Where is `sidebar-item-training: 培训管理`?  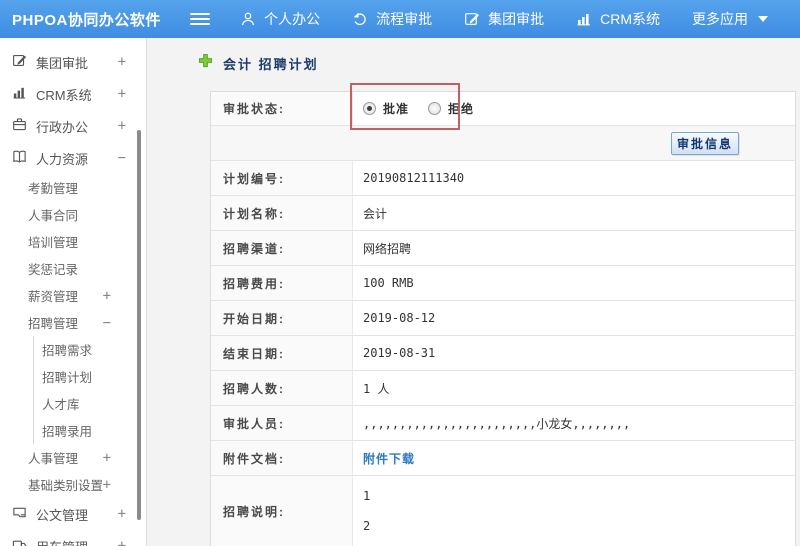 sidebar-item-training: 培训管理 is located at coordinates (73, 241).